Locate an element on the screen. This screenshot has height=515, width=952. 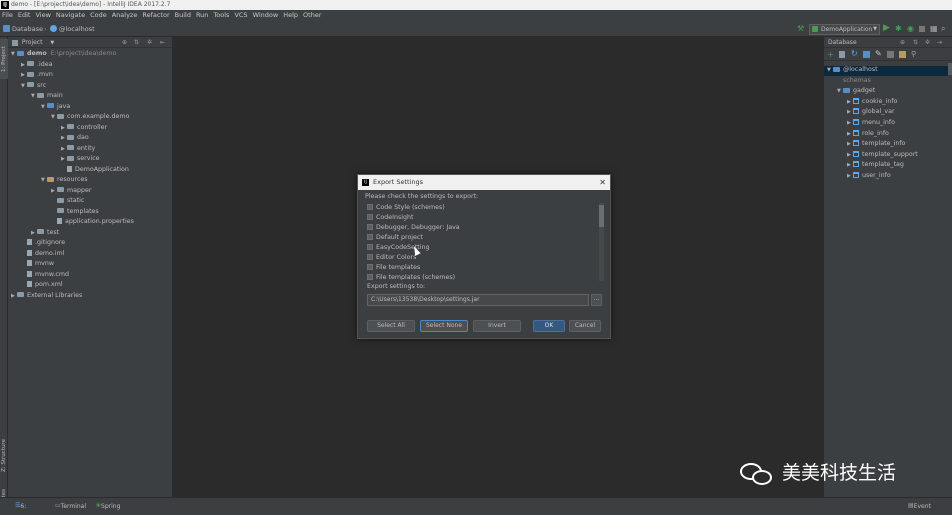
menu-item-file: File is located at coordinates (8, 15).